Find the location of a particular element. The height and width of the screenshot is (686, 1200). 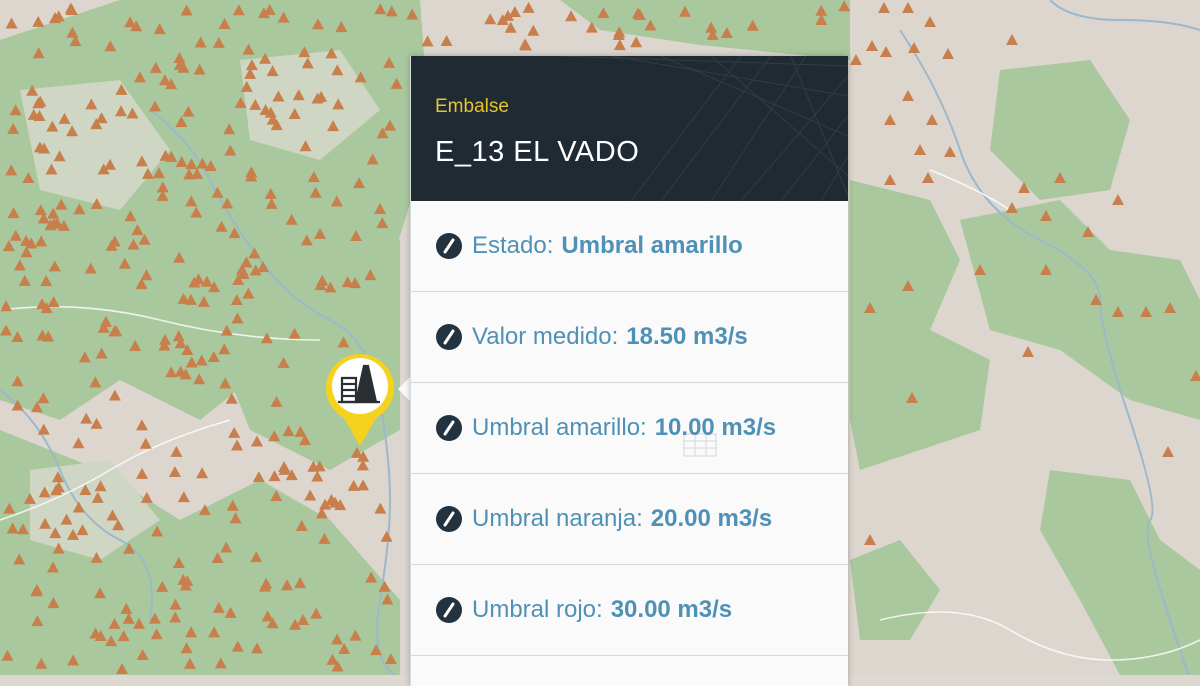

row-label: Estado: is located at coordinates (513, 245).